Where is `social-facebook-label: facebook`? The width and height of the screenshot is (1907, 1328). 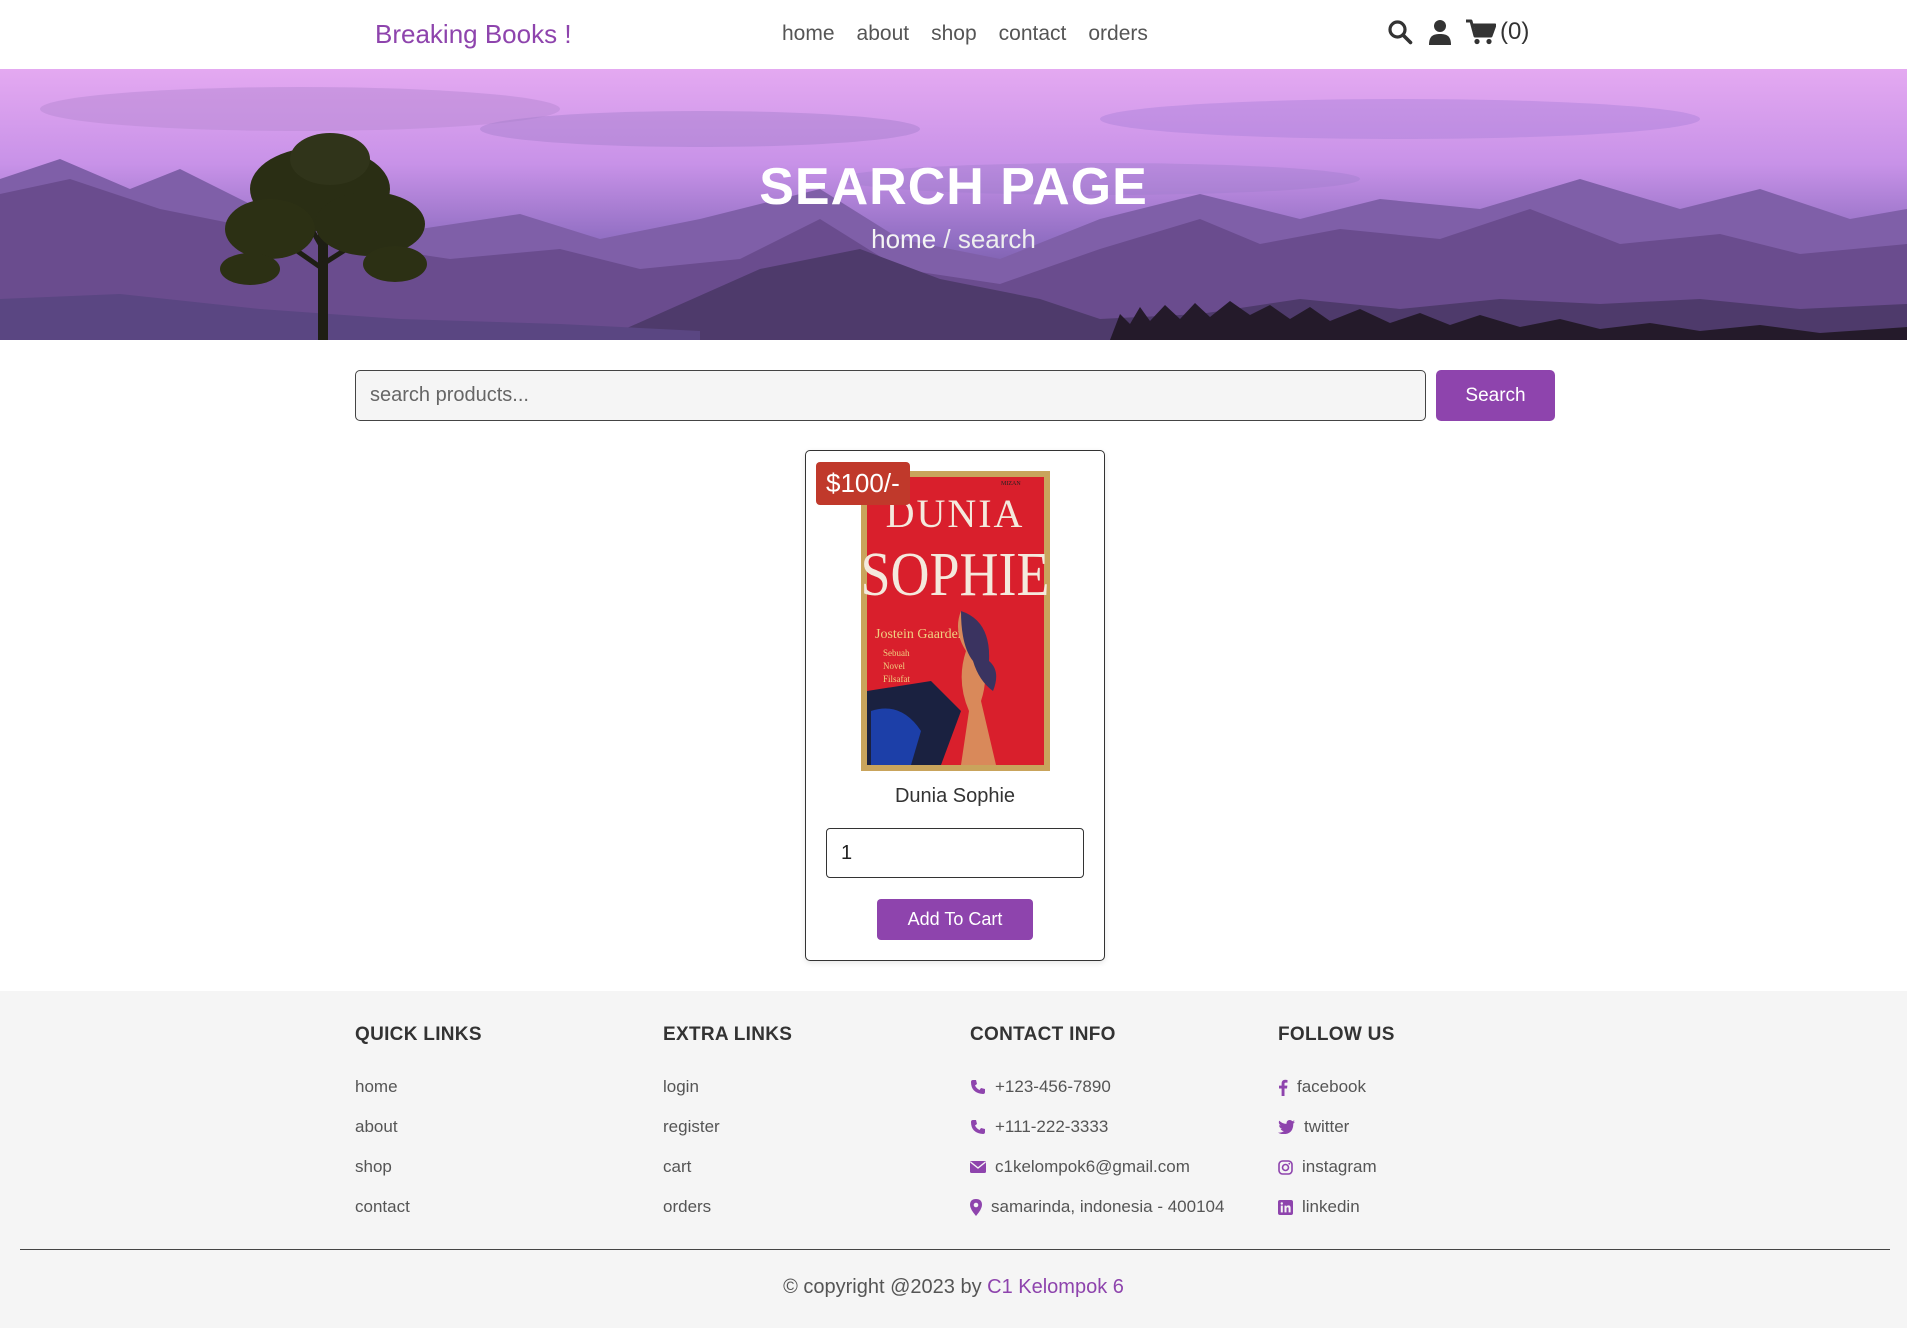
social-facebook-label: facebook is located at coordinates (1331, 1086).